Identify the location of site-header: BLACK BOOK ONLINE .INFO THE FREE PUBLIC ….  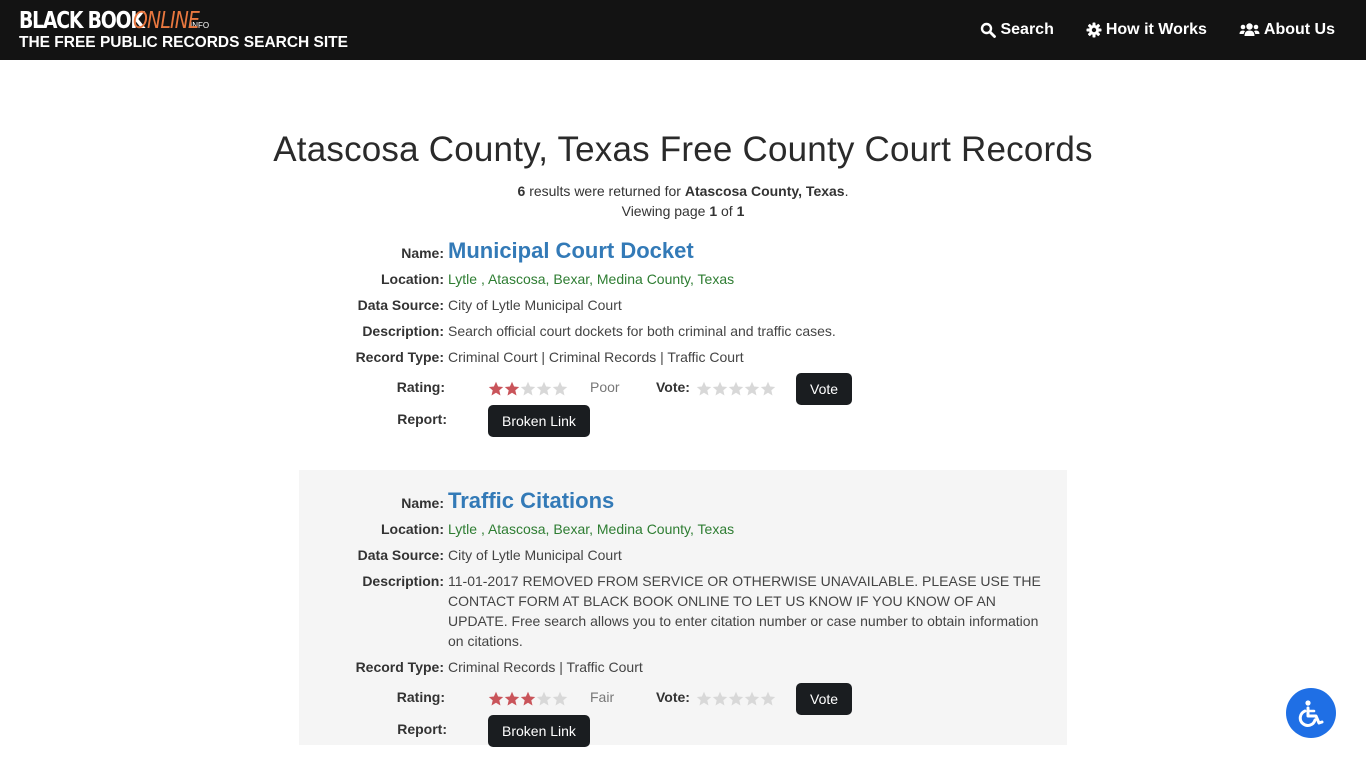
(683, 30).